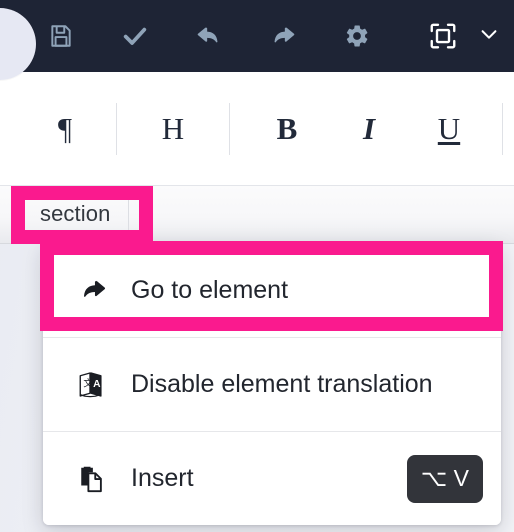 The image size is (514, 532). I want to click on top-toolbar, so click(257, 36).